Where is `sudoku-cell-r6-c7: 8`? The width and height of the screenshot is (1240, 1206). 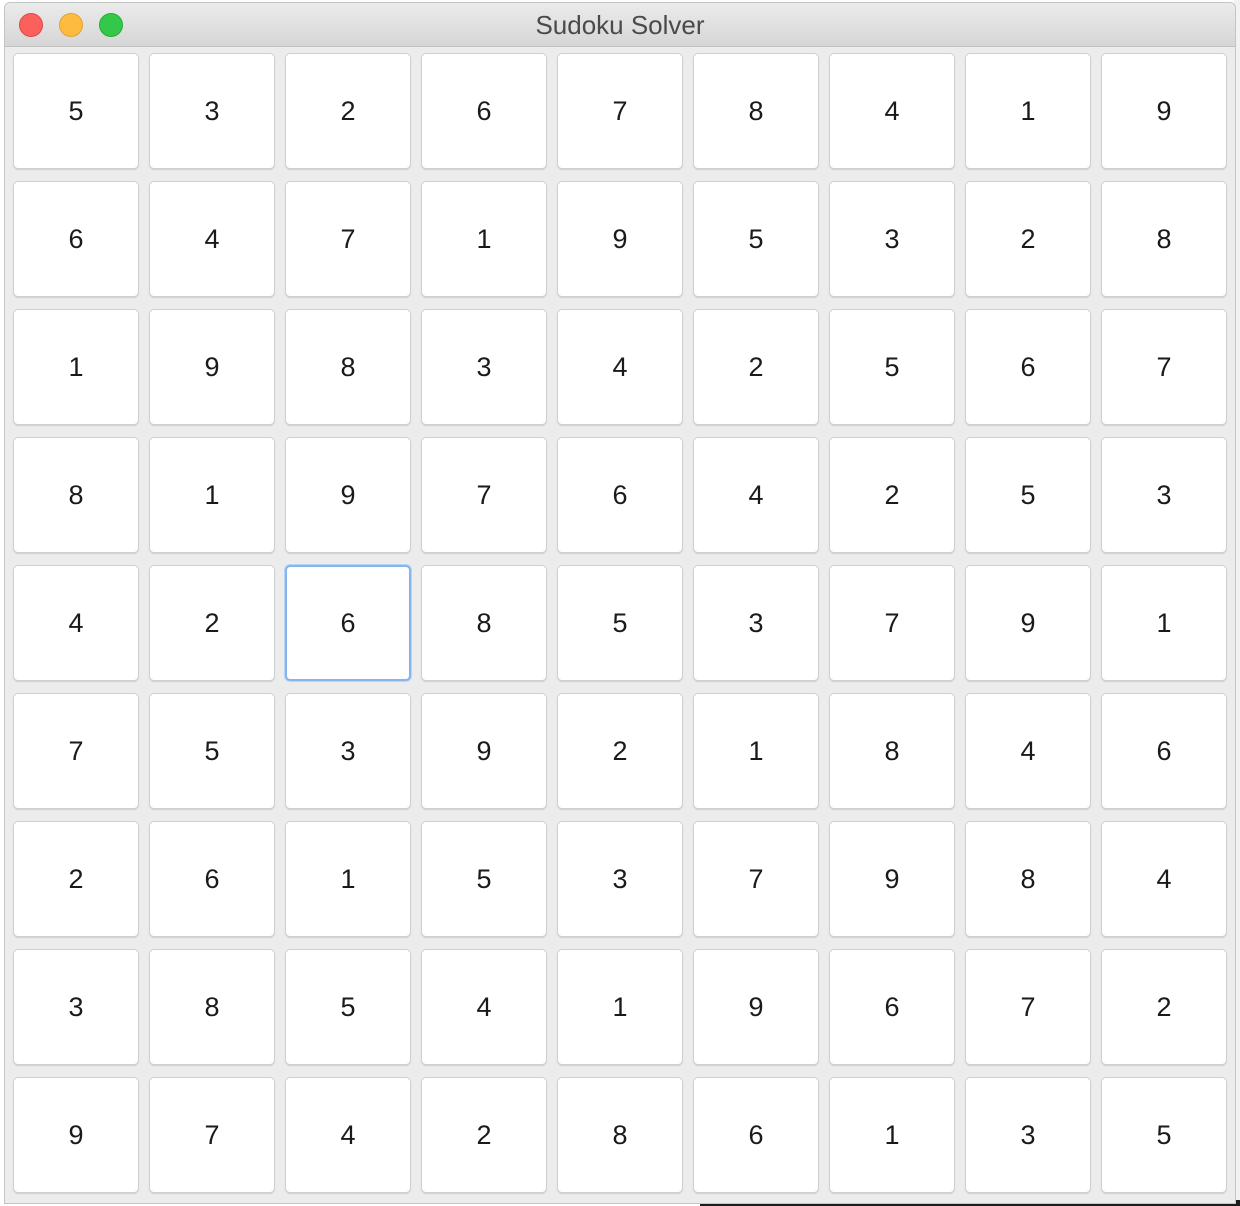 sudoku-cell-r6-c7: 8 is located at coordinates (892, 751).